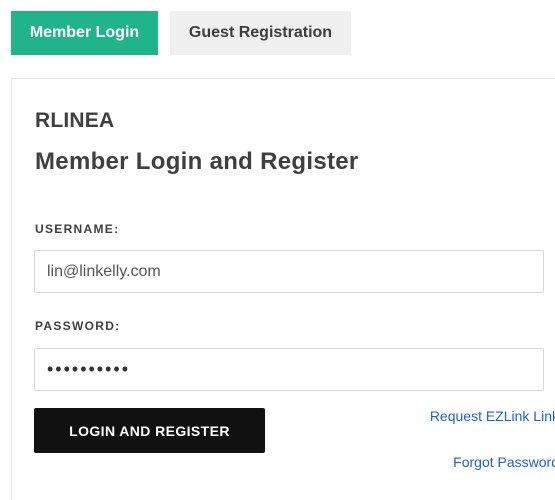 This screenshot has width=555, height=500. What do you see at coordinates (260, 33) in the screenshot?
I see `tab-guest-registration: Guest Registration` at bounding box center [260, 33].